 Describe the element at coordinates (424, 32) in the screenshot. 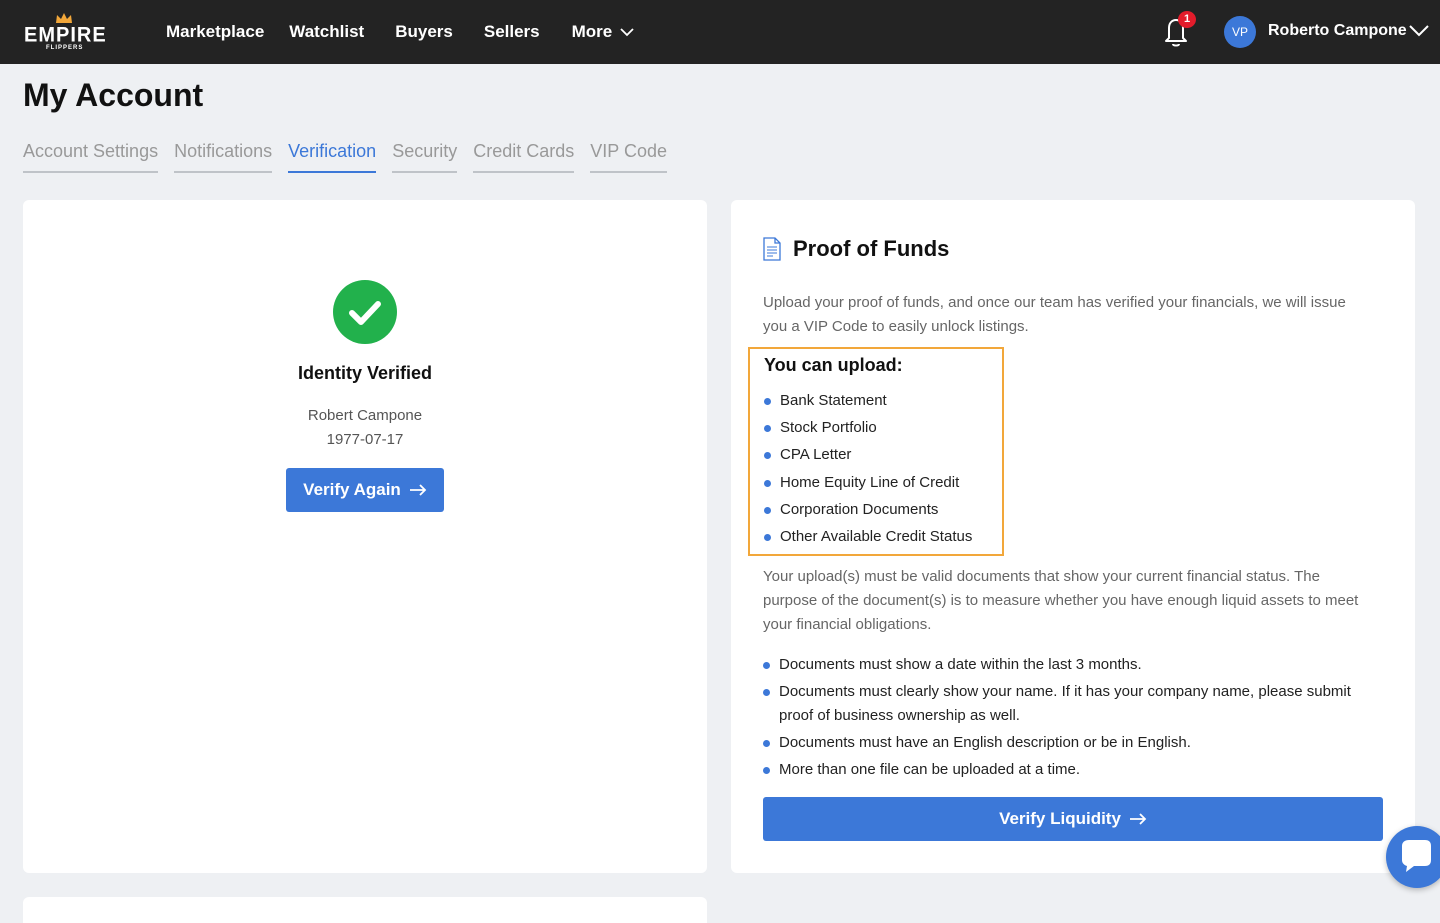

I see `nav-buyers: Buyers` at that location.